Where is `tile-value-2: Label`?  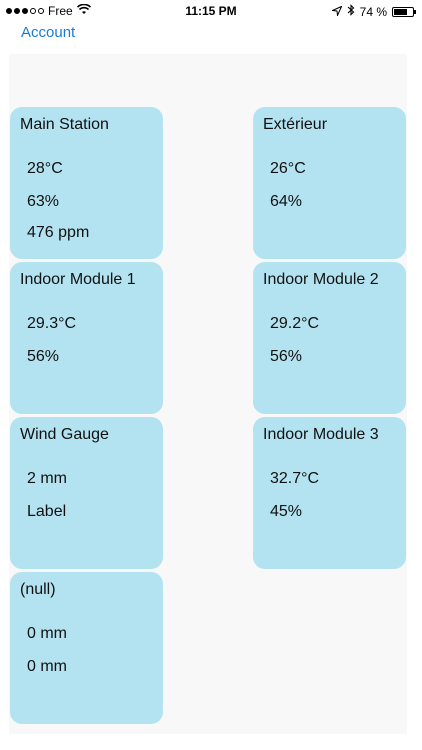
tile-value-2: Label is located at coordinates (47, 511).